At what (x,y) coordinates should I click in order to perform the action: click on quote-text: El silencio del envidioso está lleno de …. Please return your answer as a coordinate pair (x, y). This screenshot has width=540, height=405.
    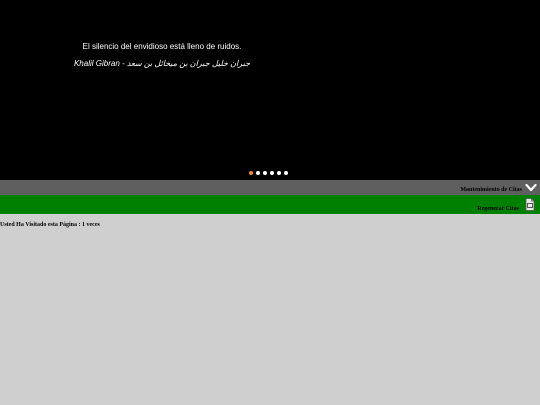
    Looking at the image, I should click on (162, 46).